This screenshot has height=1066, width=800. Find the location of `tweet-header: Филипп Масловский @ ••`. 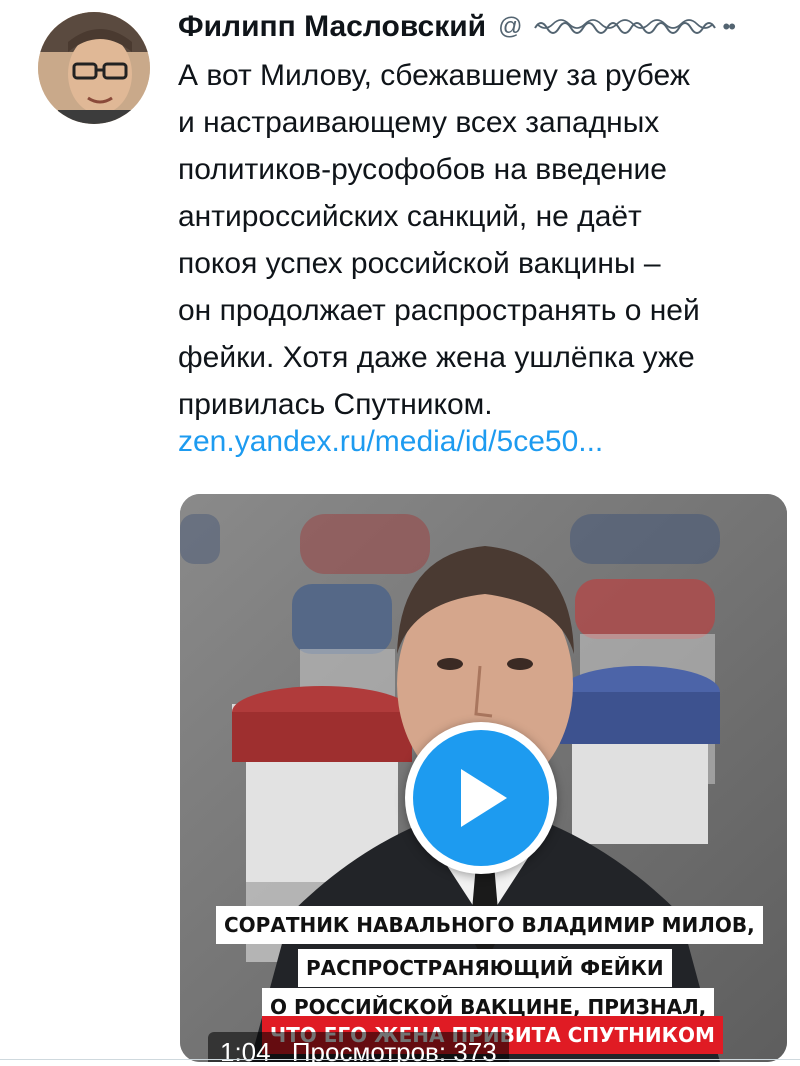

tweet-header: Филипп Масловский @ •• is located at coordinates (483, 27).